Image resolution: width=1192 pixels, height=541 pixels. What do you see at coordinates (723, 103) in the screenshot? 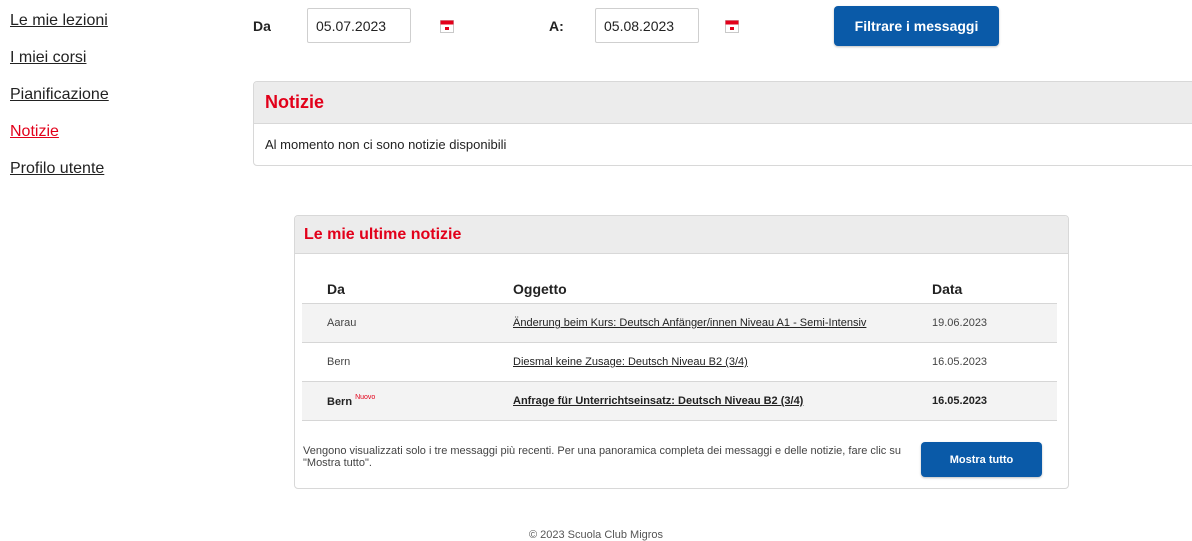
I see `news-panel-header: Notizie` at bounding box center [723, 103].